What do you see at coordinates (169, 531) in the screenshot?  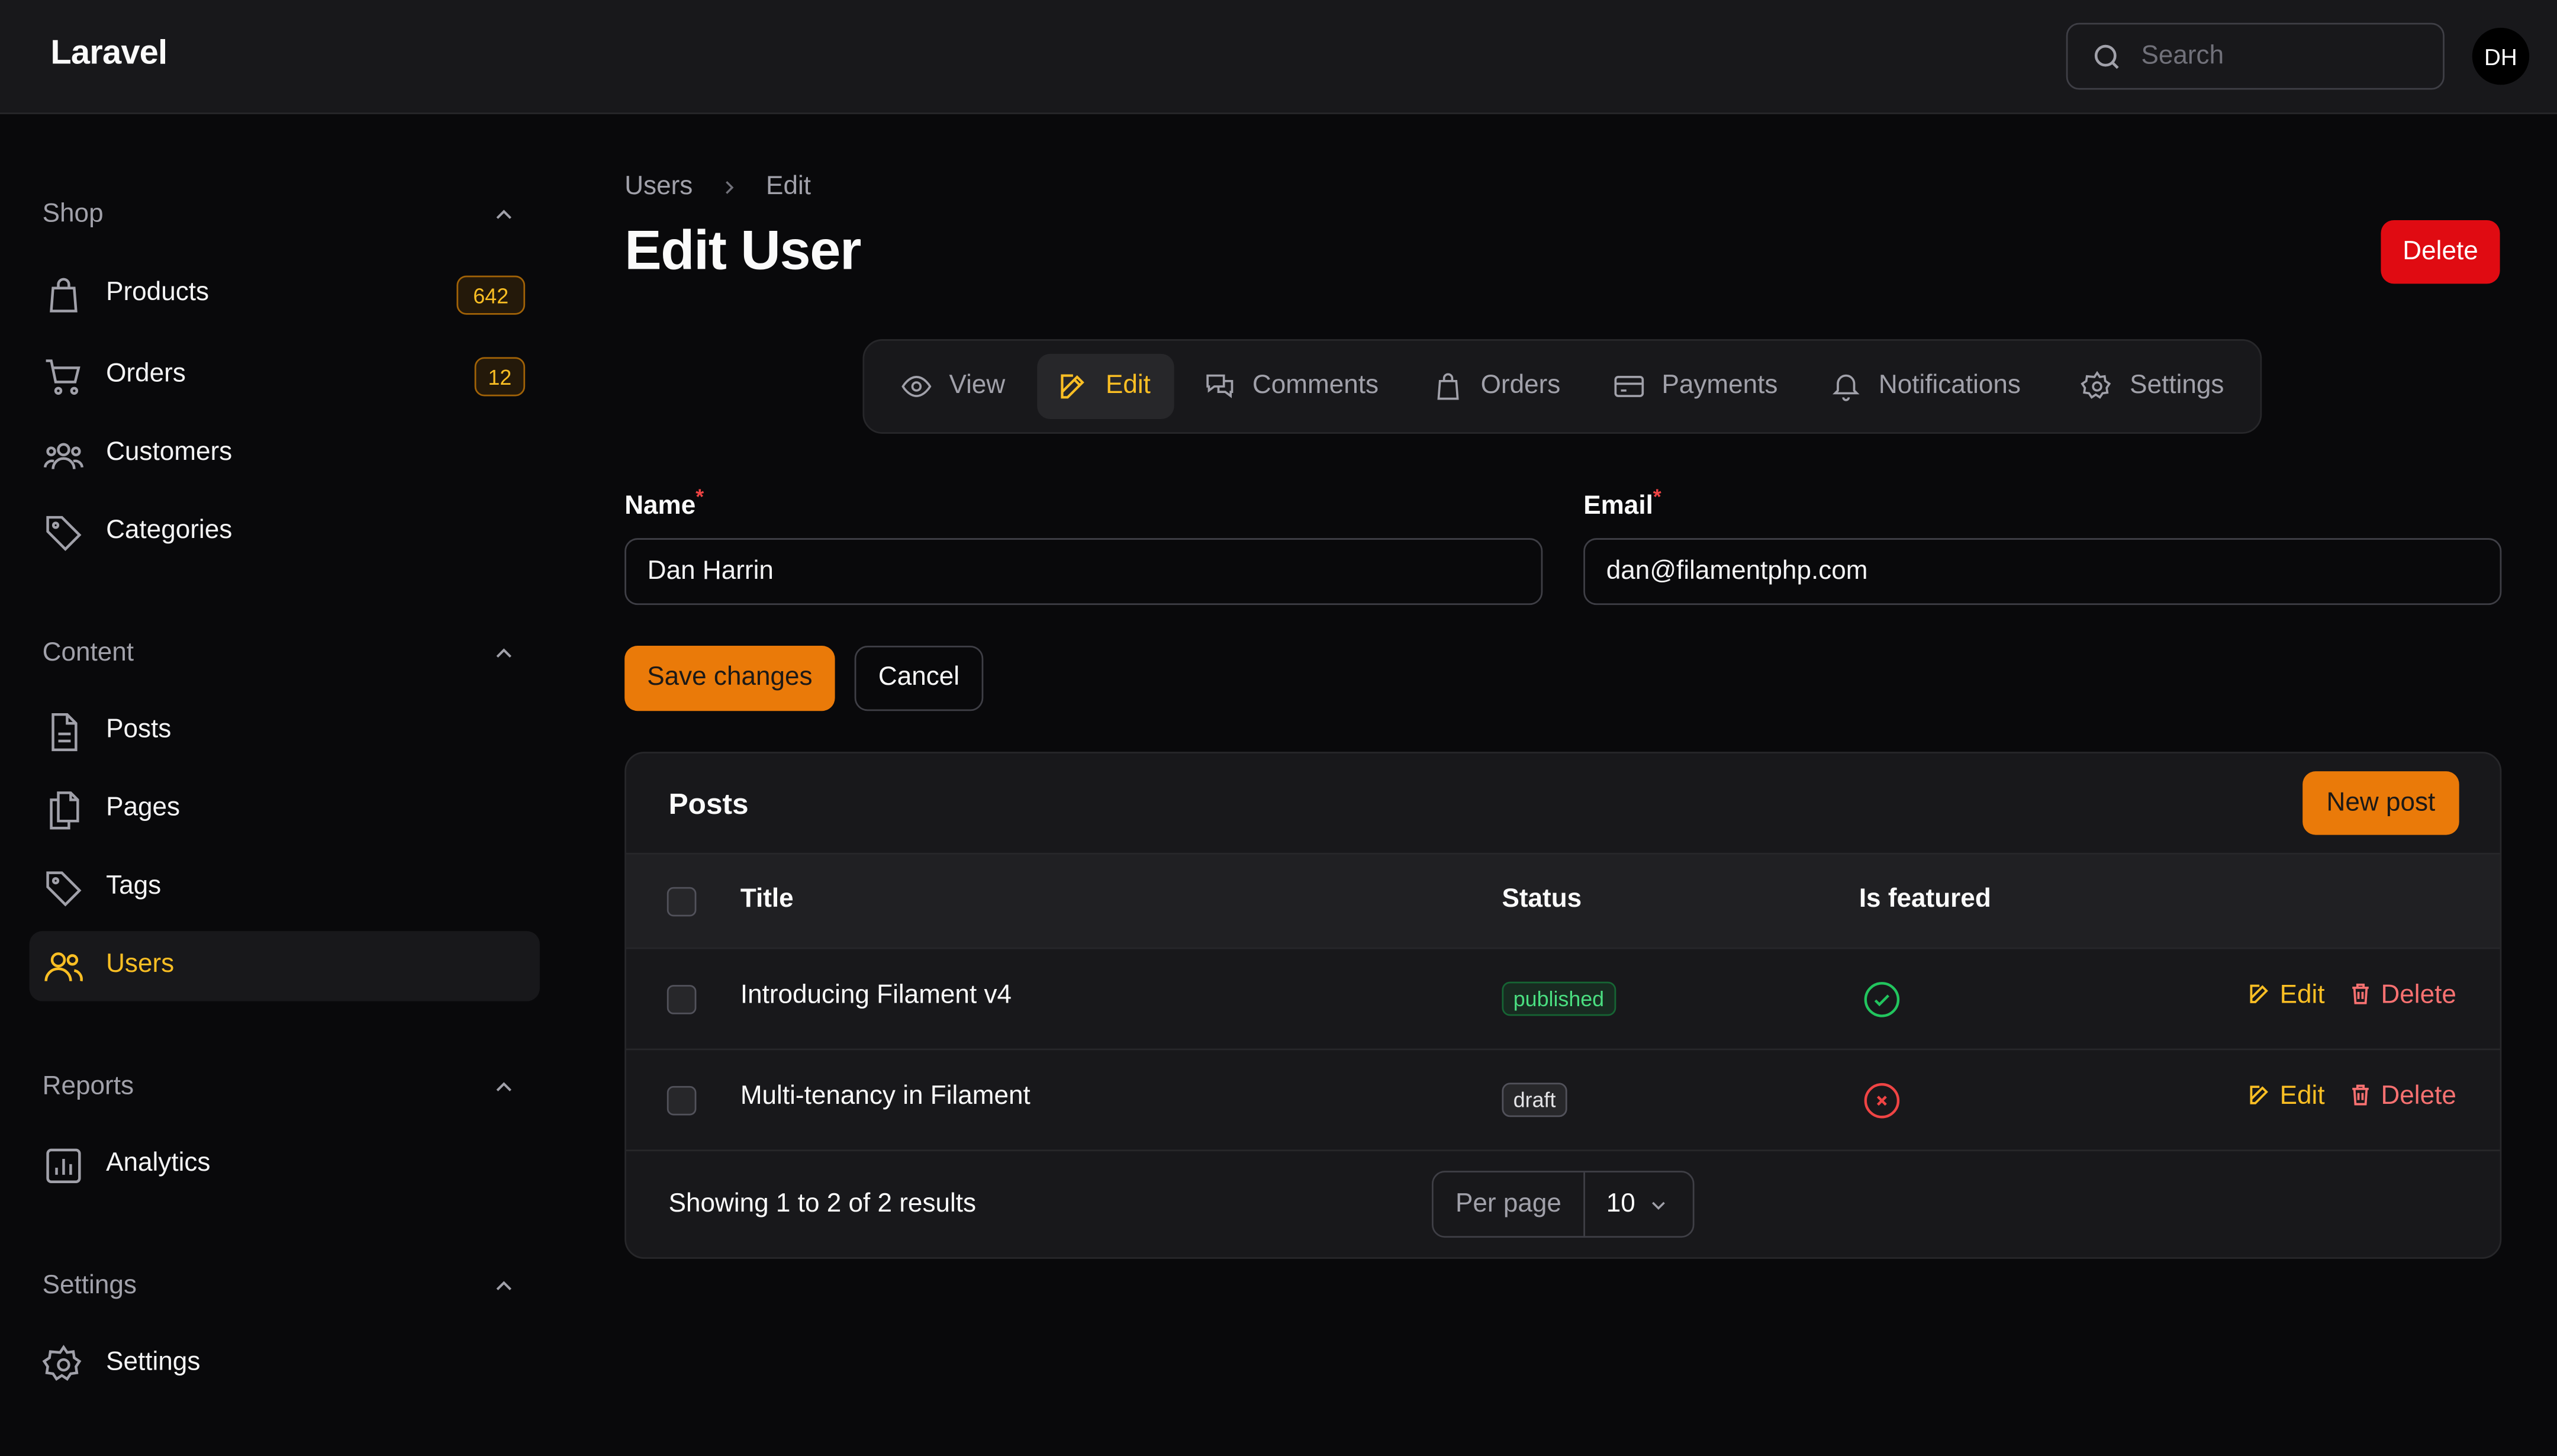 I see `sidebar-item-label: Categories` at bounding box center [169, 531].